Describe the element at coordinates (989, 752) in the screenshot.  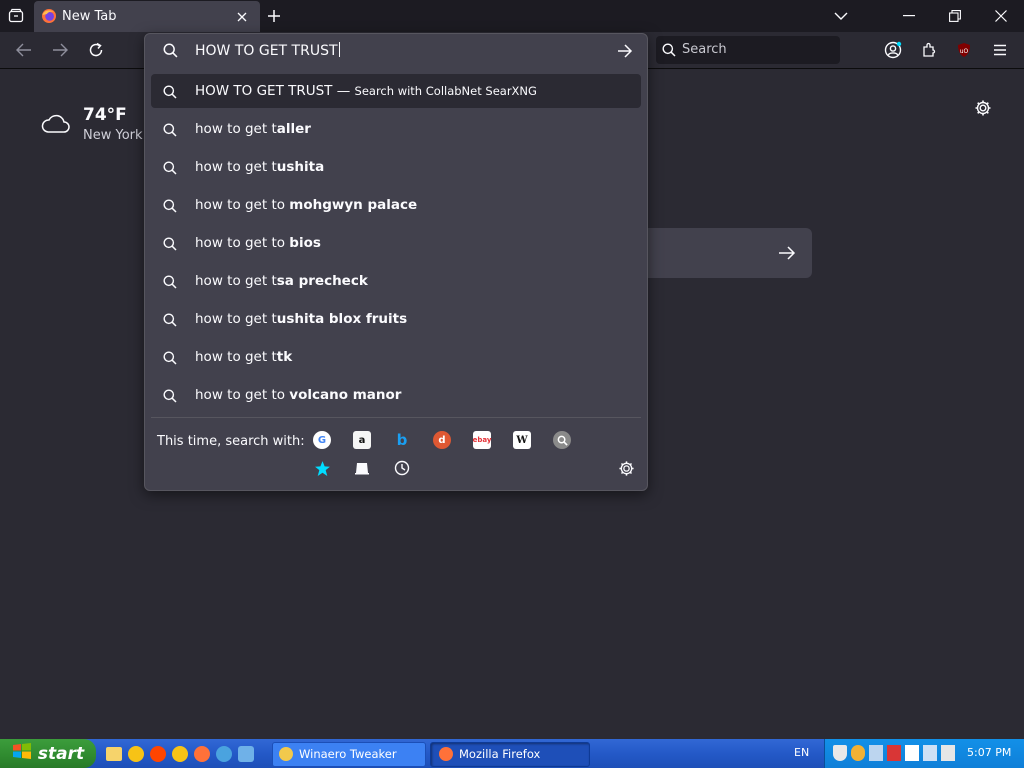
I see `clock: 5:07 PM` at that location.